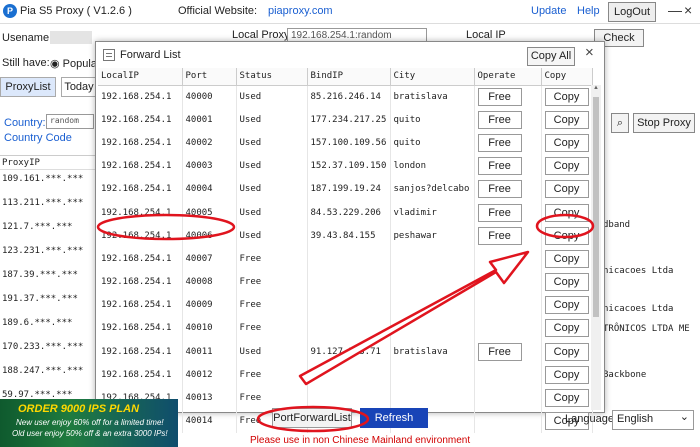 The height and width of the screenshot is (447, 700). Describe the element at coordinates (345, 328) in the screenshot. I see `table-row: 192.168.254.1 40010 Free Copy` at that location.